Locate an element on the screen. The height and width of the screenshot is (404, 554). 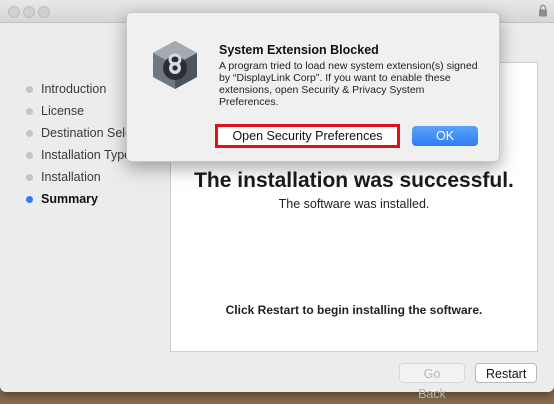
sidebar-item-label: Installation Type is located at coordinates (86, 155).